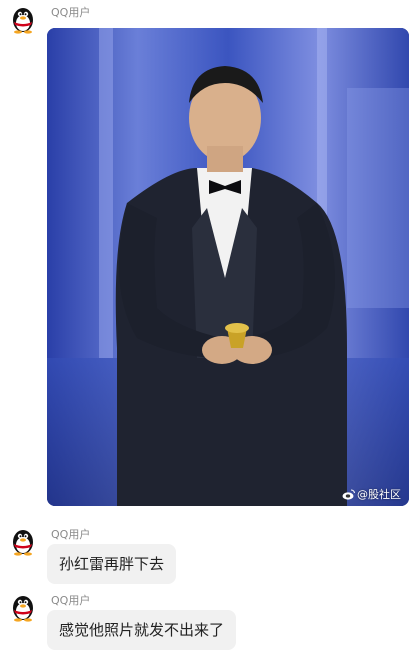 The height and width of the screenshot is (652, 416). What do you see at coordinates (348, 494) in the screenshot?
I see `weibo-icon` at bounding box center [348, 494].